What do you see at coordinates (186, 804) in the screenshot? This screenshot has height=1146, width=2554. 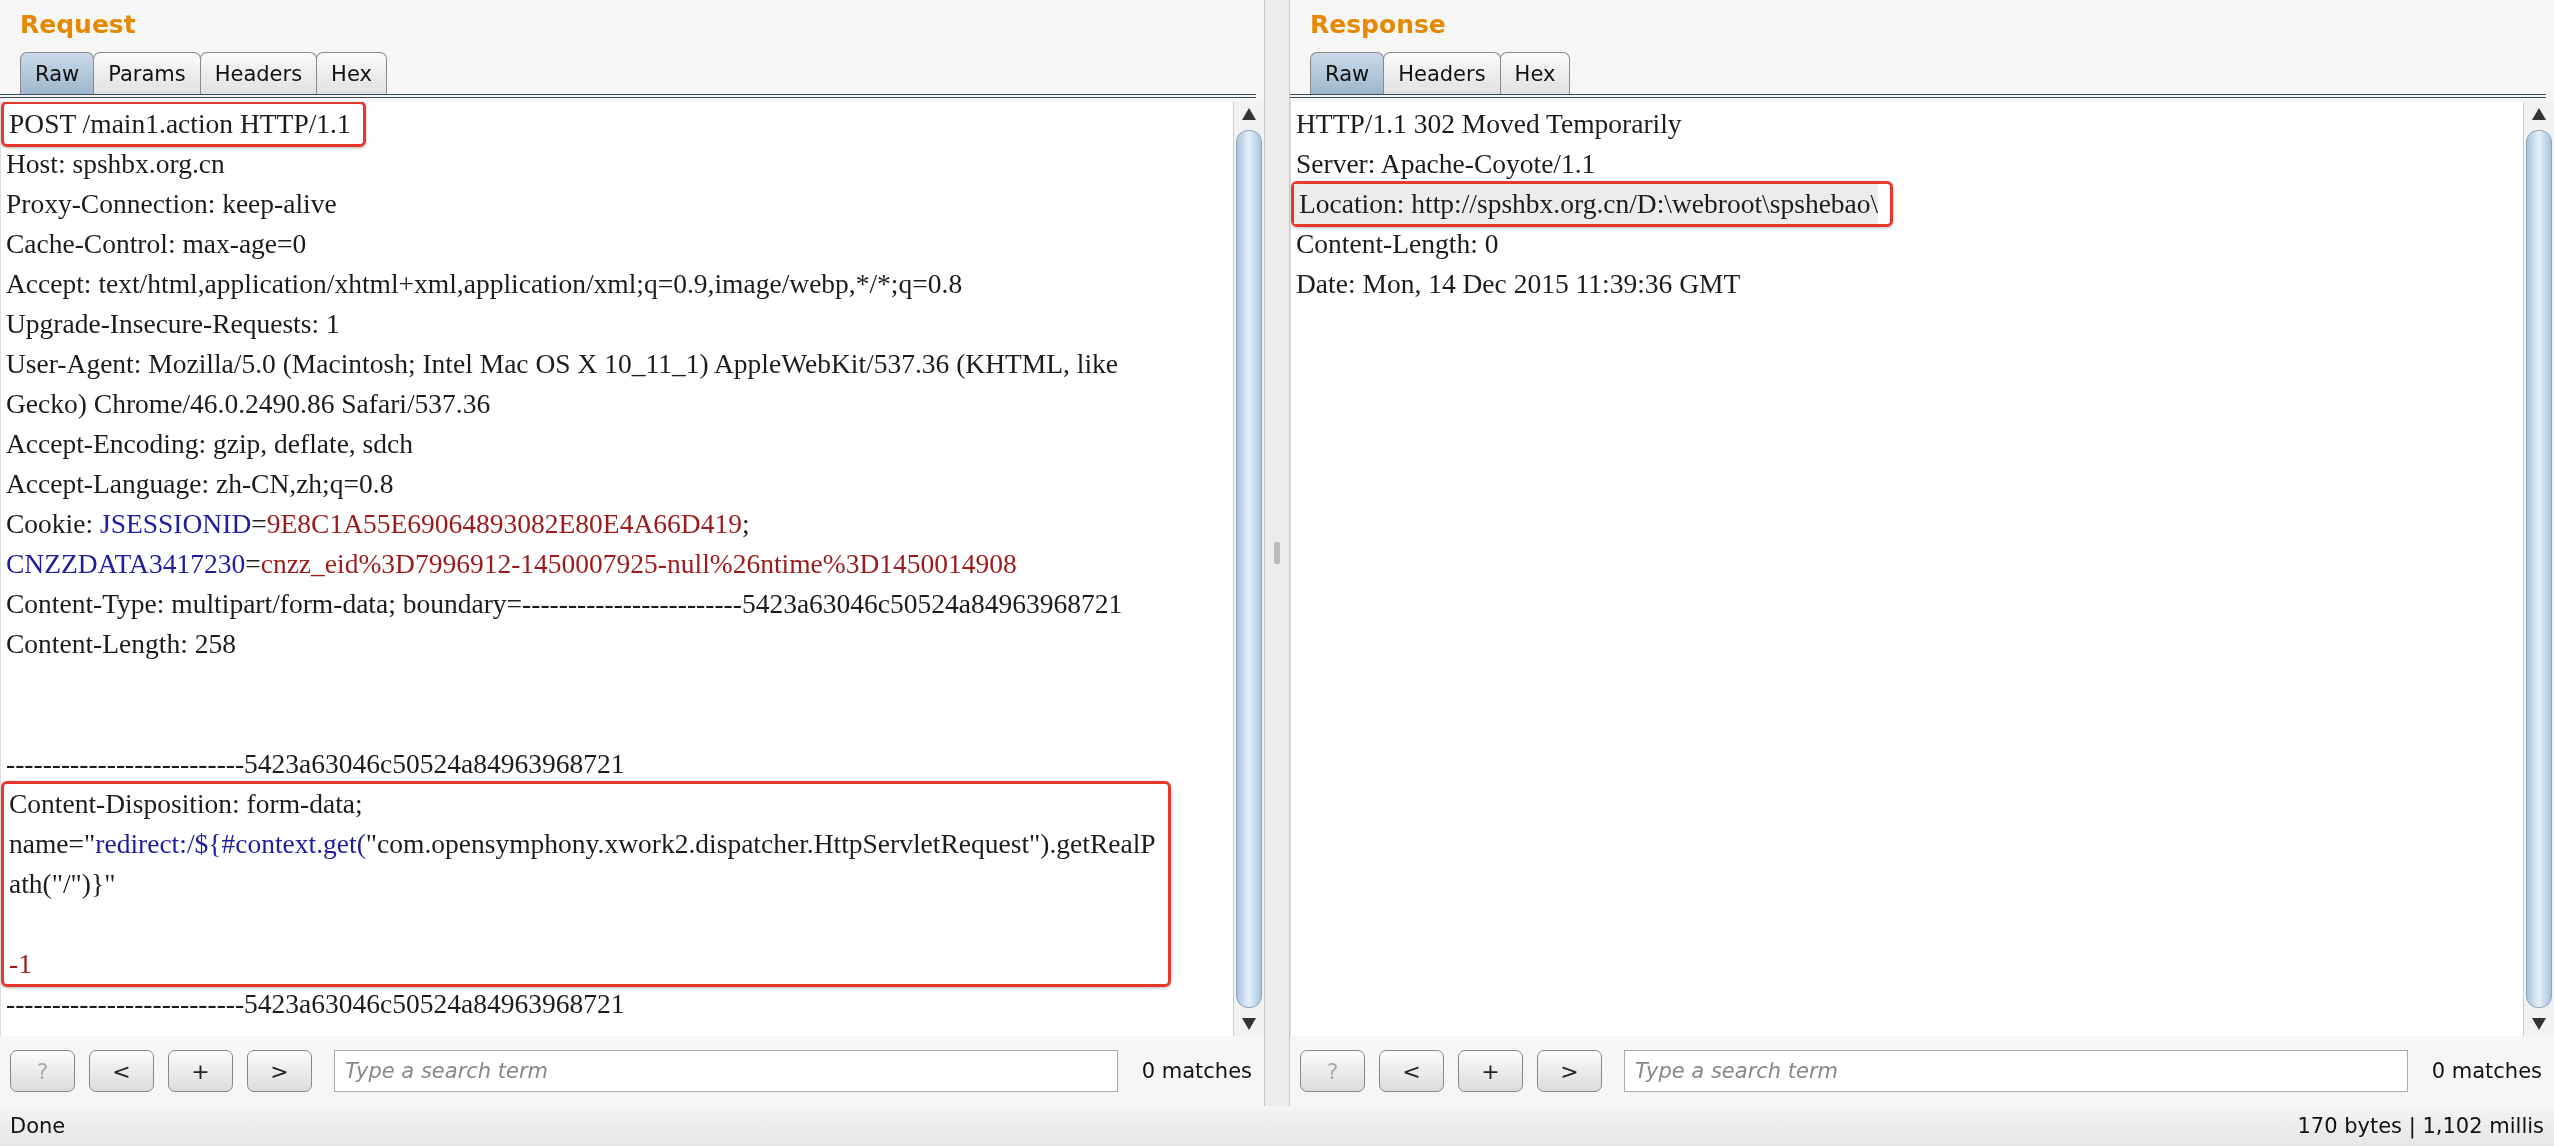 I see `code-line: Content-Disposition: form-data;` at bounding box center [186, 804].